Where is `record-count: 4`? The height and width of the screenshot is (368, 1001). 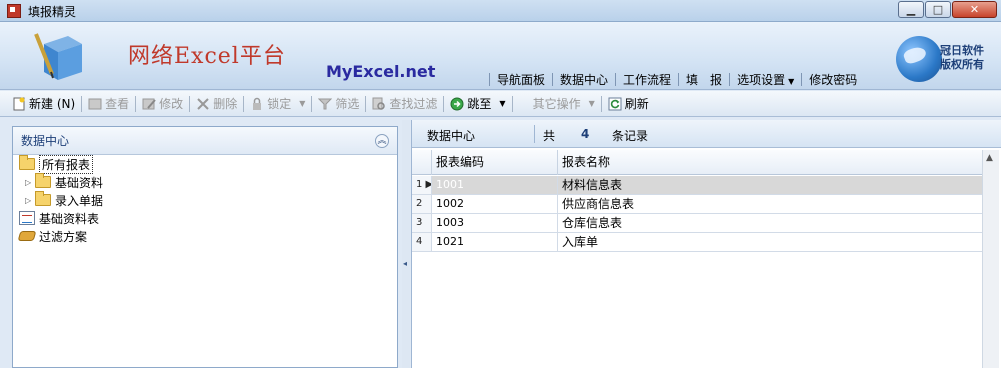 record-count: 4 is located at coordinates (585, 134).